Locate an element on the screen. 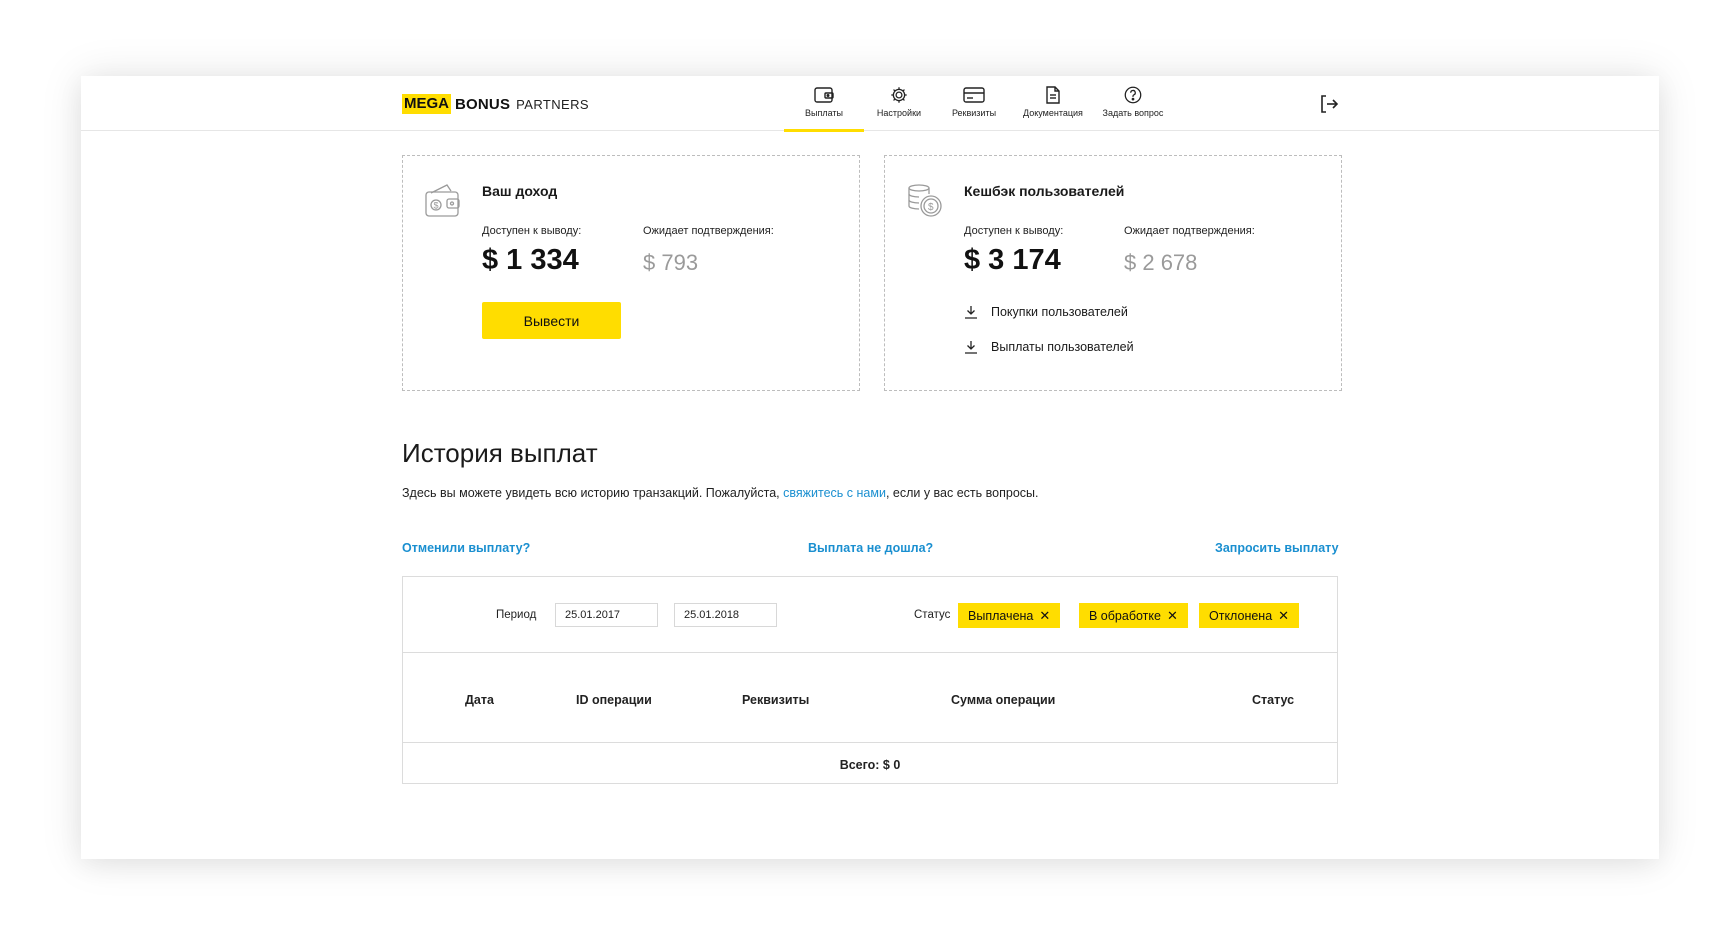 This screenshot has height=945, width=1713. nav-label: Реквизиты is located at coordinates (974, 113).